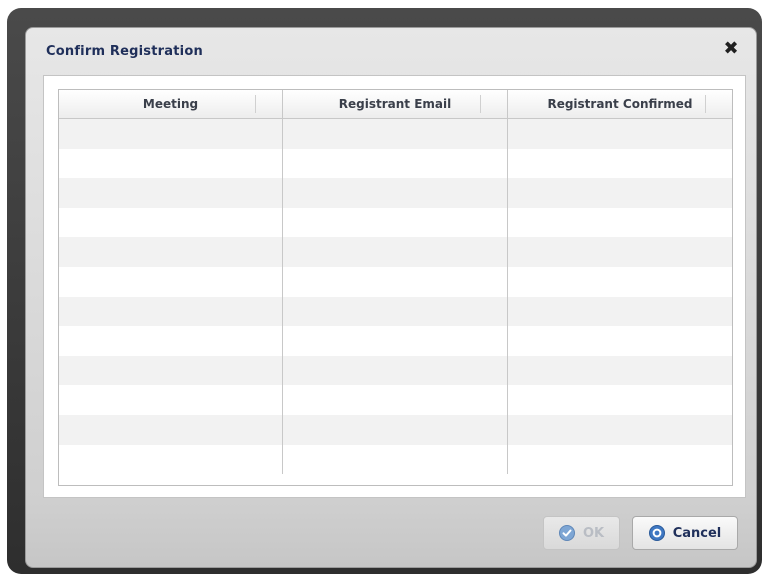 This screenshot has width=768, height=578. Describe the element at coordinates (656, 533) in the screenshot. I see `cancel-circle-icon` at that location.